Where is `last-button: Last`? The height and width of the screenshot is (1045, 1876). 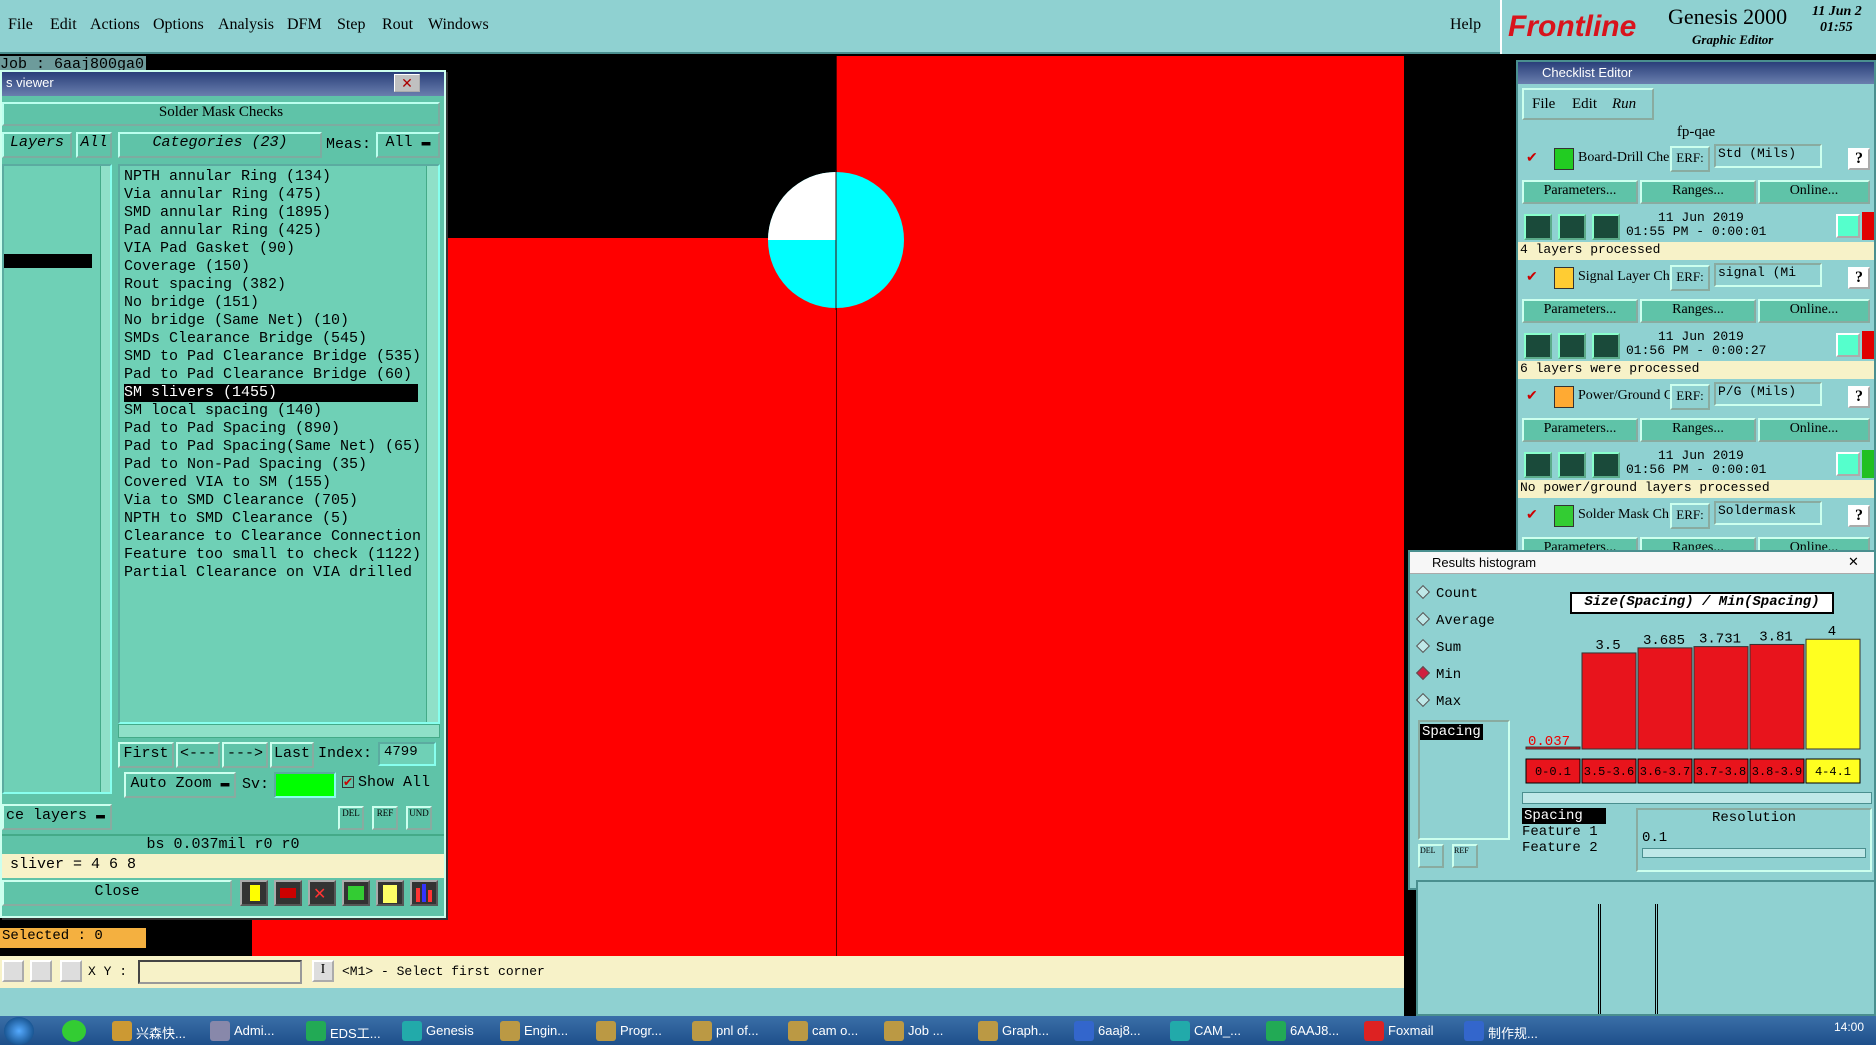
last-button: Last is located at coordinates (292, 755).